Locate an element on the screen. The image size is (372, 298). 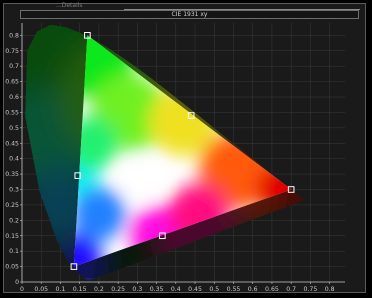
y-tick-label: 0.4 is located at coordinates (14, 159).